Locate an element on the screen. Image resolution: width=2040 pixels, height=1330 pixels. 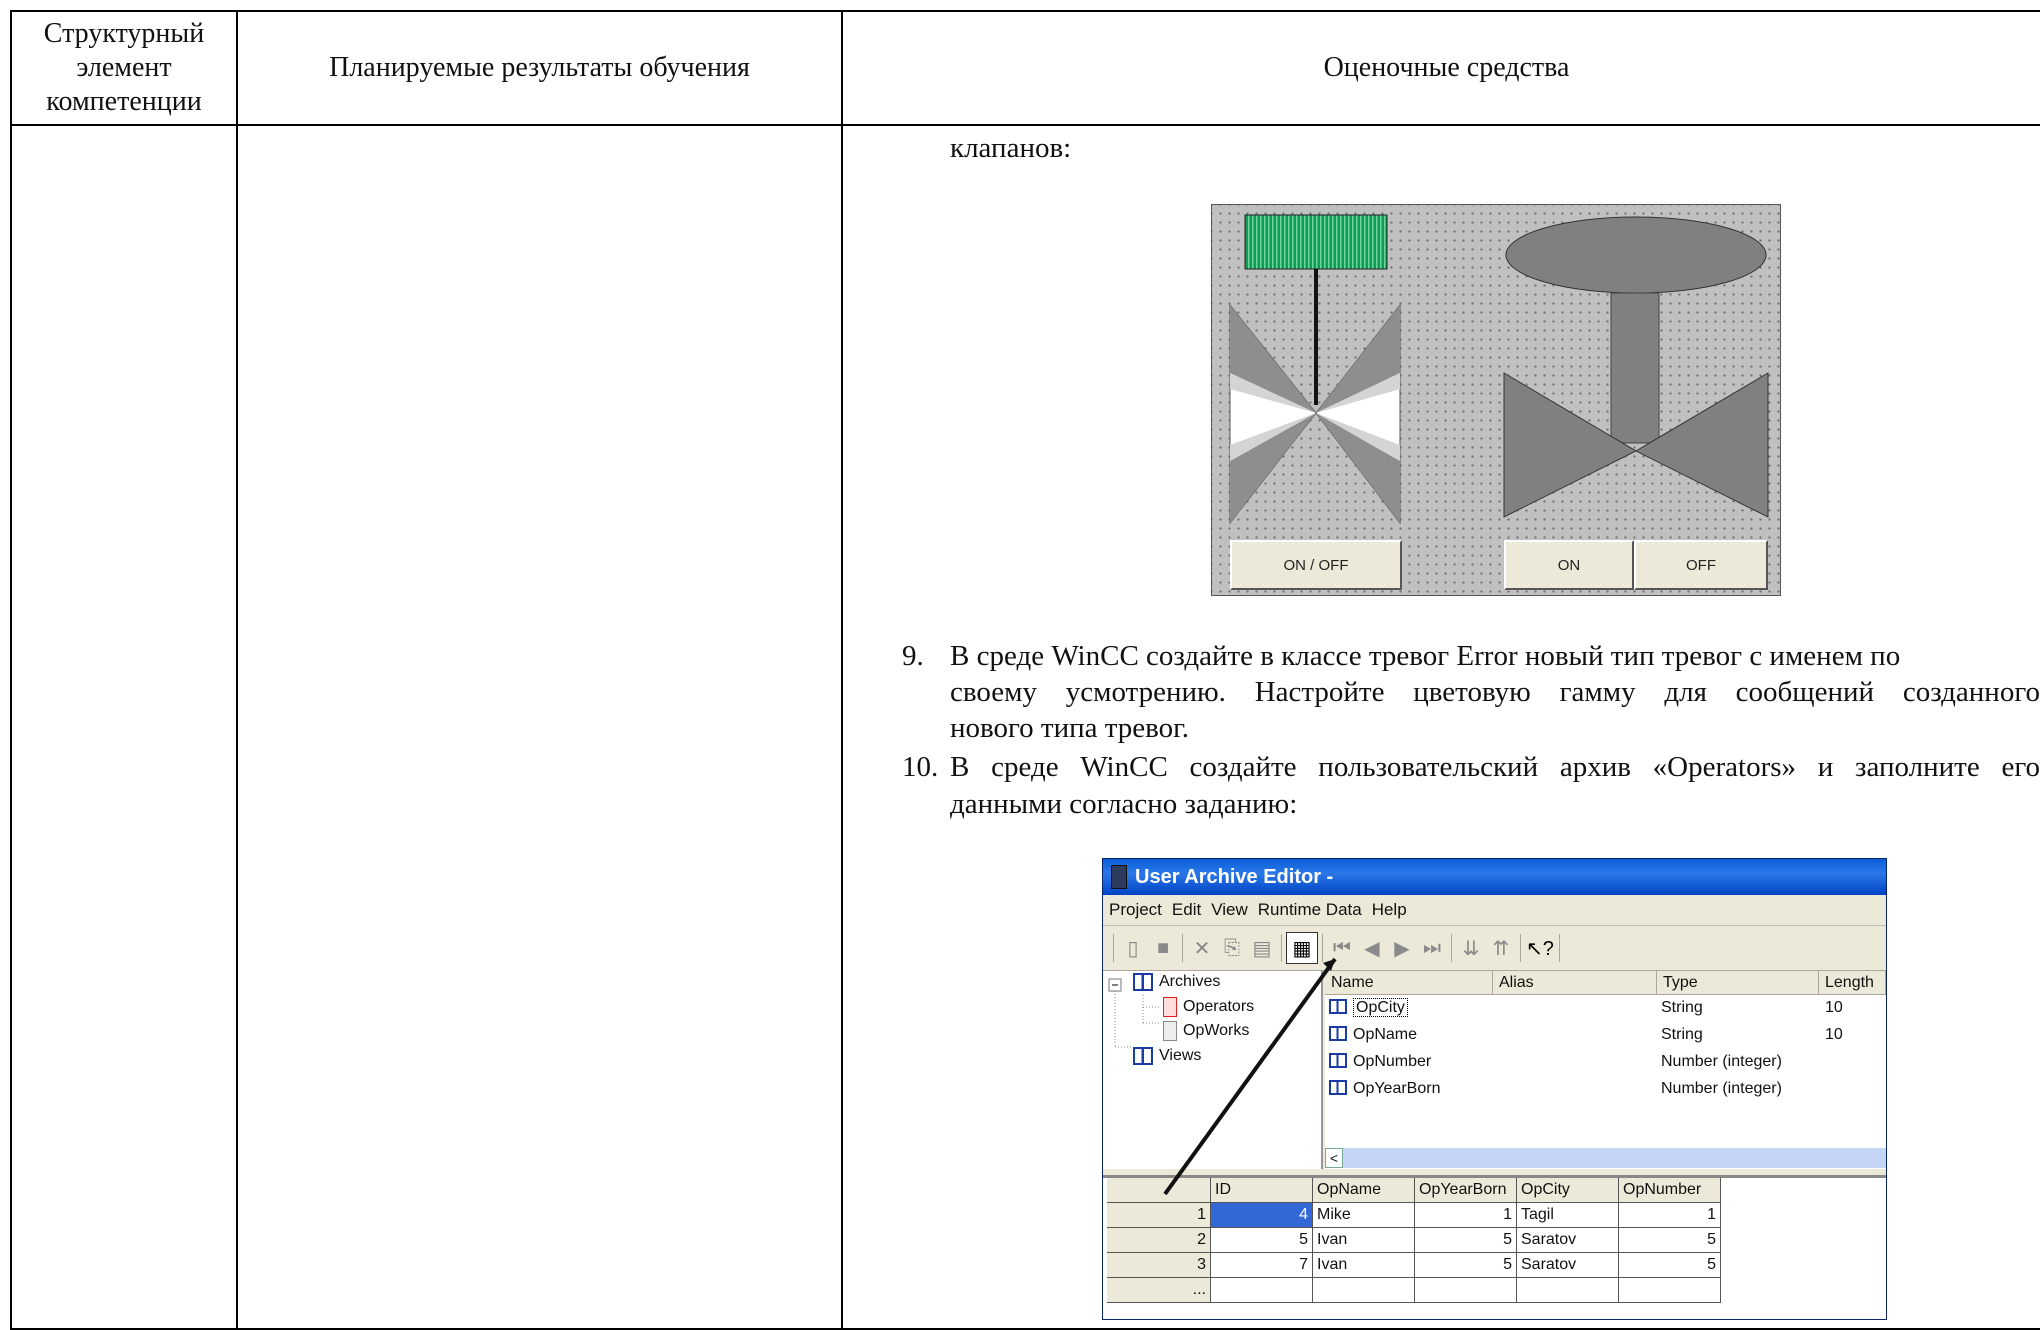
grid-header-id: ID is located at coordinates (1262, 1190).